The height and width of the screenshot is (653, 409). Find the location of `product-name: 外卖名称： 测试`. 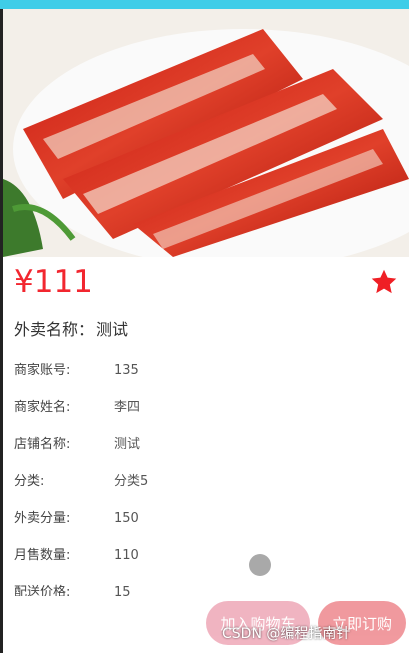

product-name: 外卖名称： 测试 is located at coordinates (71, 330).